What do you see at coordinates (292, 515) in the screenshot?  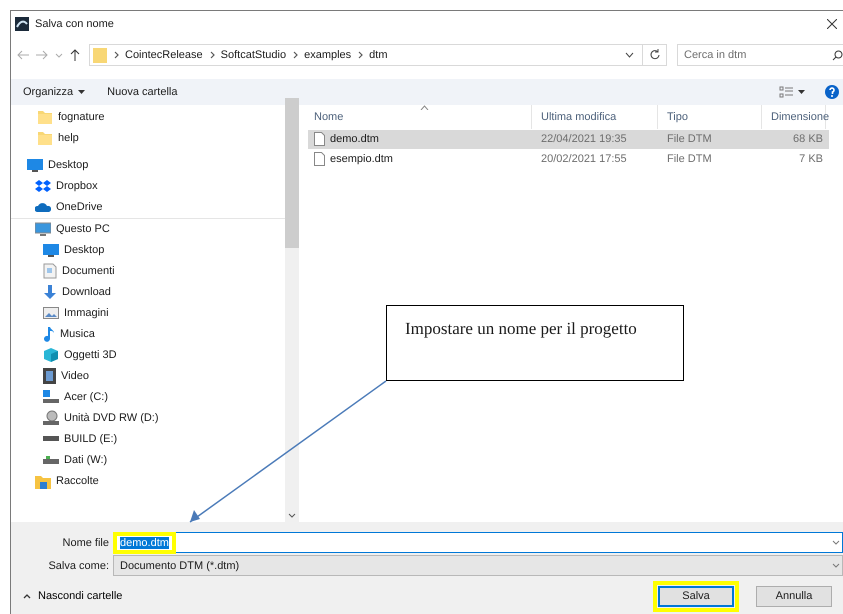 I see `chevron-down-icon` at bounding box center [292, 515].